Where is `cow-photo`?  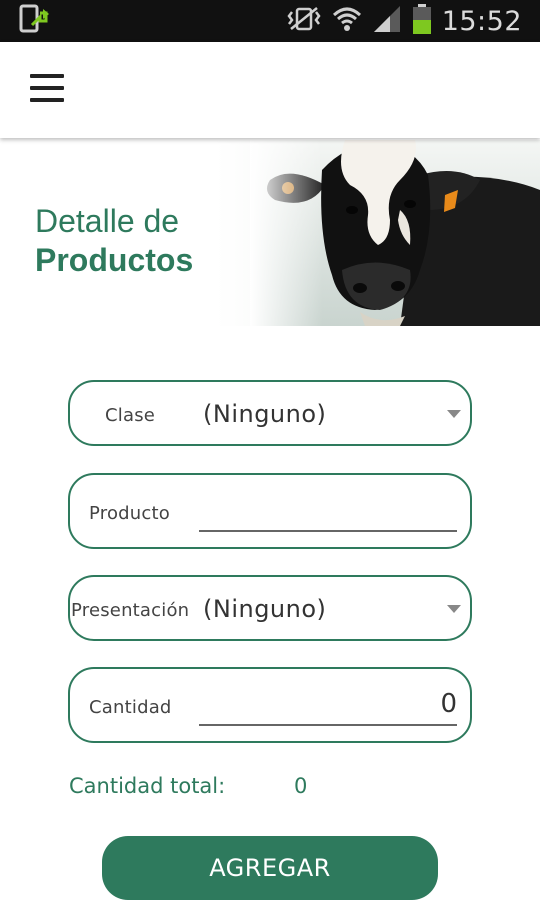 cow-photo is located at coordinates (395, 233).